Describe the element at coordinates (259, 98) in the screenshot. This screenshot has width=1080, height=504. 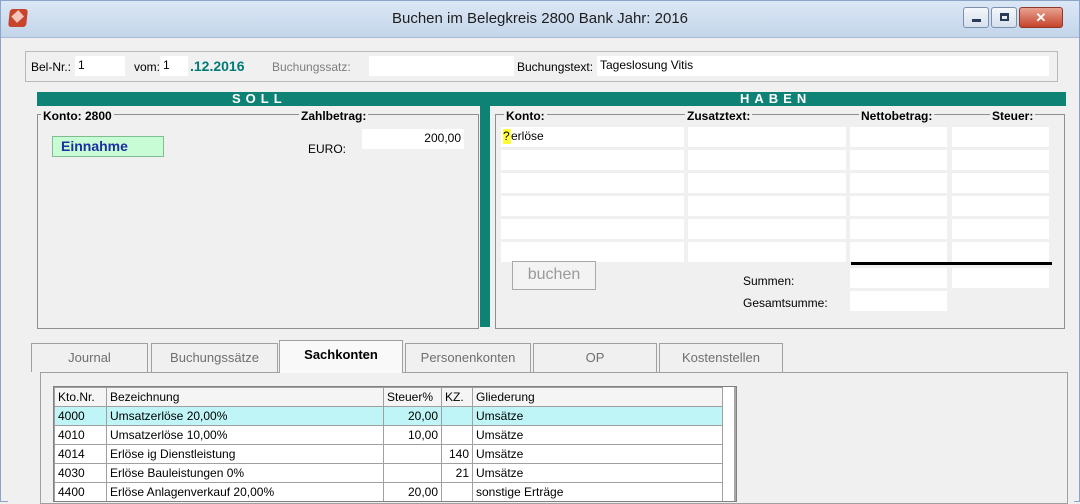
I see `soll-banner: SOLL` at that location.